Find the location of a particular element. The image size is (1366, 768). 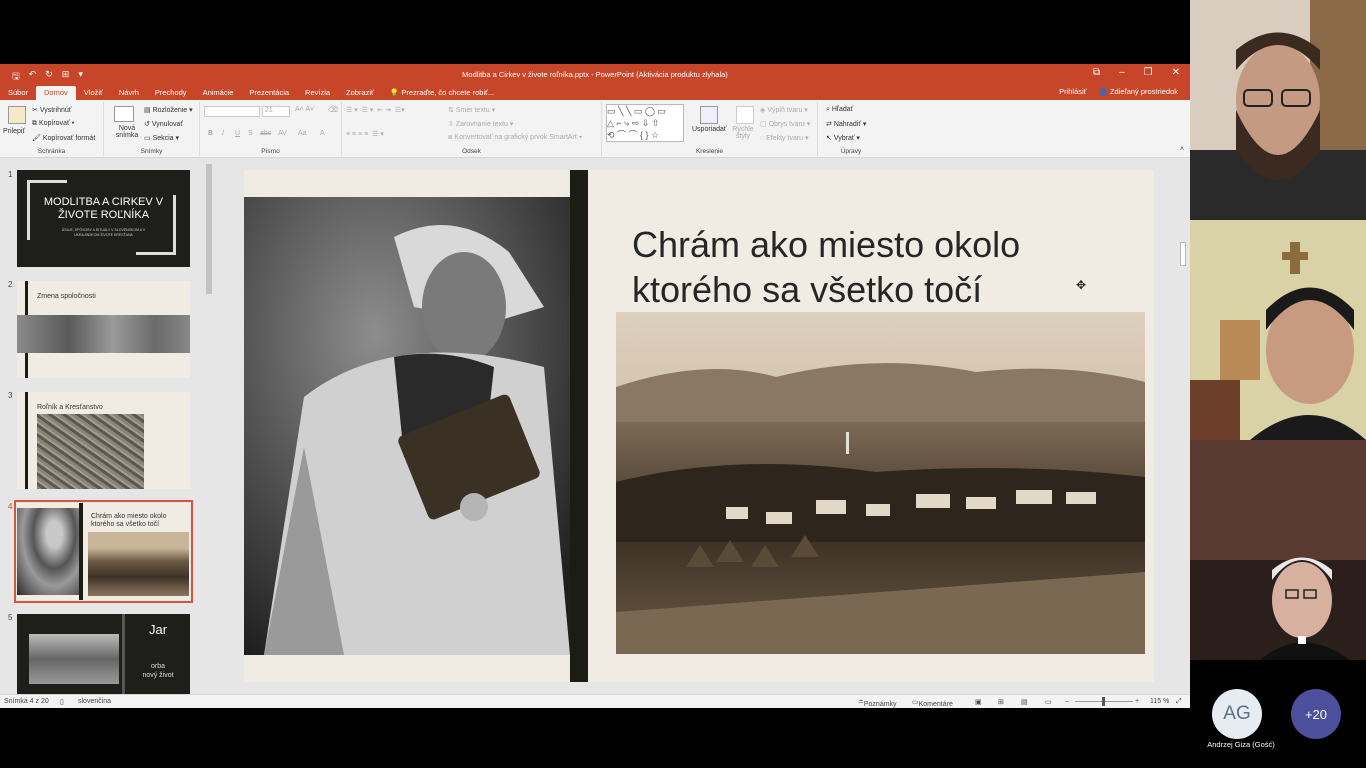

cut-label: Vystrihnúť is located at coordinates (55, 110).